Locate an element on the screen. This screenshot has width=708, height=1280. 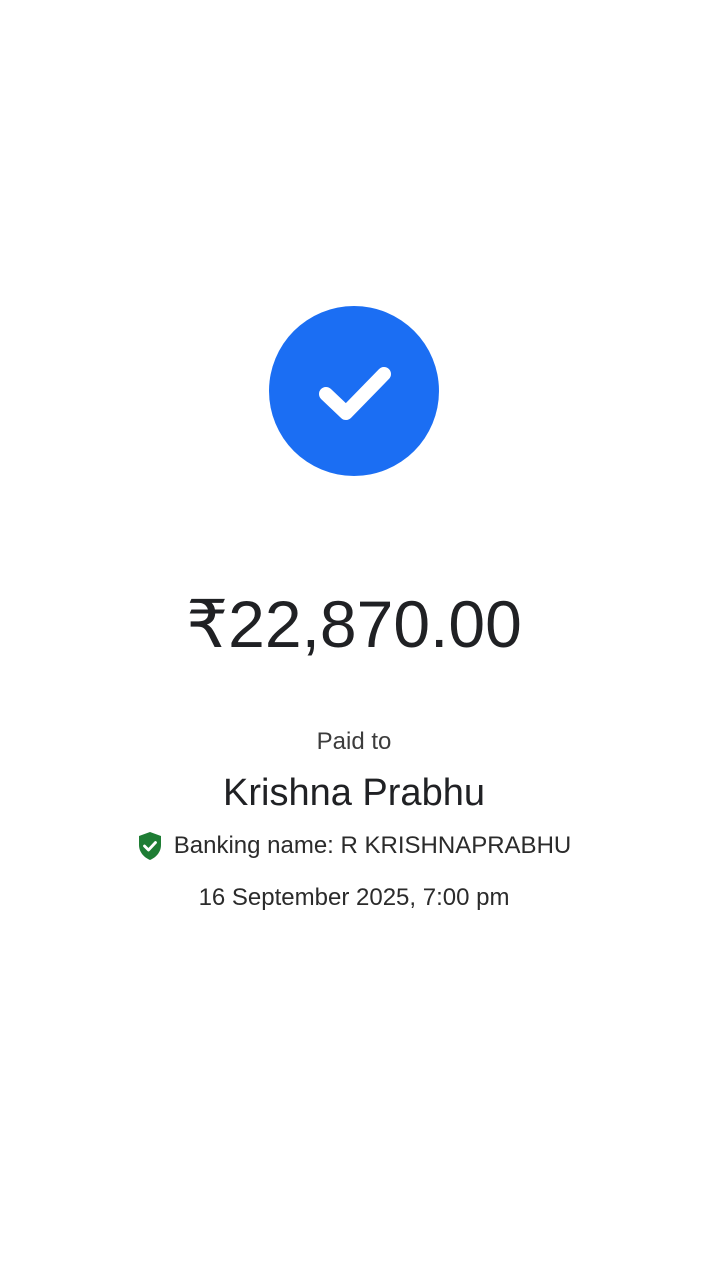
banking-name-row: Banking name: R KRISHNAPRABHU is located at coordinates (354, 846).